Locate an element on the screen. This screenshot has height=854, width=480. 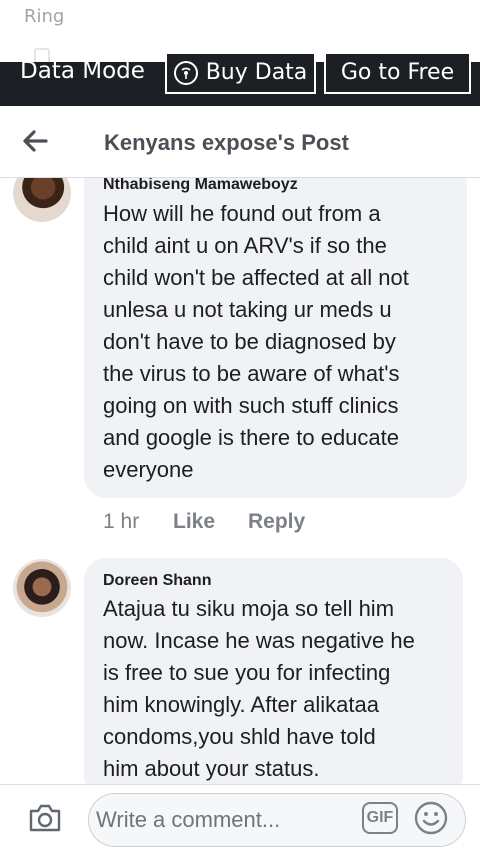
data-mode-label: Data Mode is located at coordinates (82, 71).